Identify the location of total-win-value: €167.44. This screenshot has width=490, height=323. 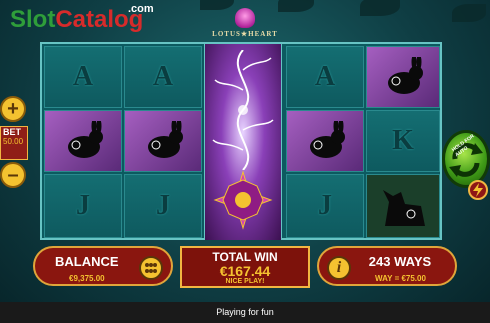
(245, 271).